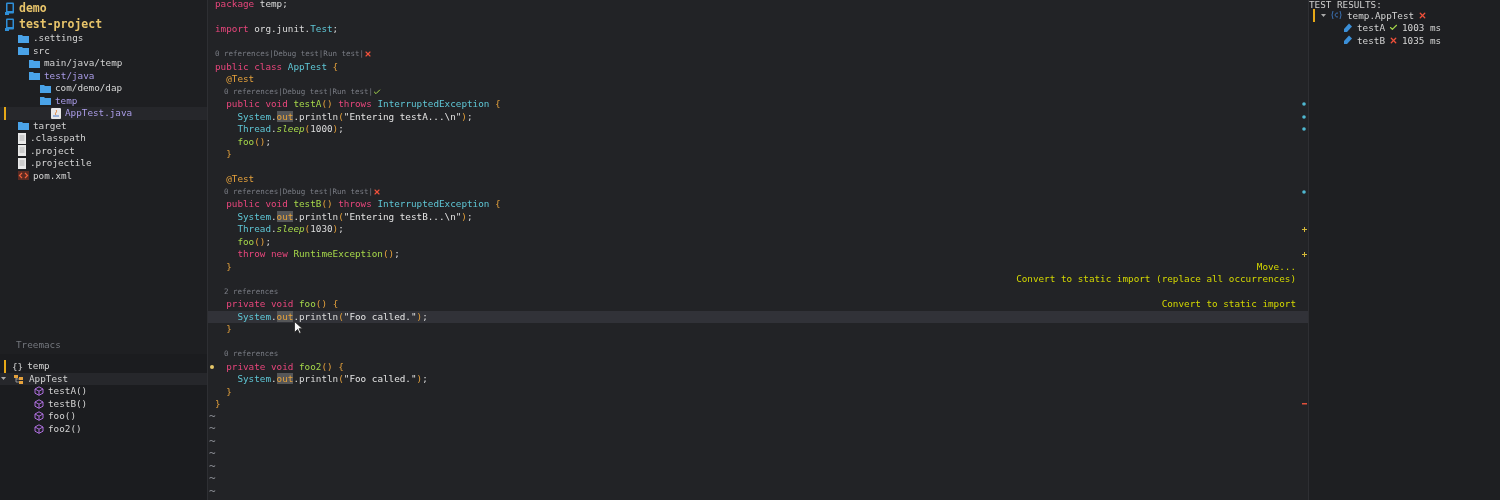 The image size is (1500, 500). Describe the element at coordinates (18, 366) in the screenshot. I see `namespace-icon: {}` at that location.